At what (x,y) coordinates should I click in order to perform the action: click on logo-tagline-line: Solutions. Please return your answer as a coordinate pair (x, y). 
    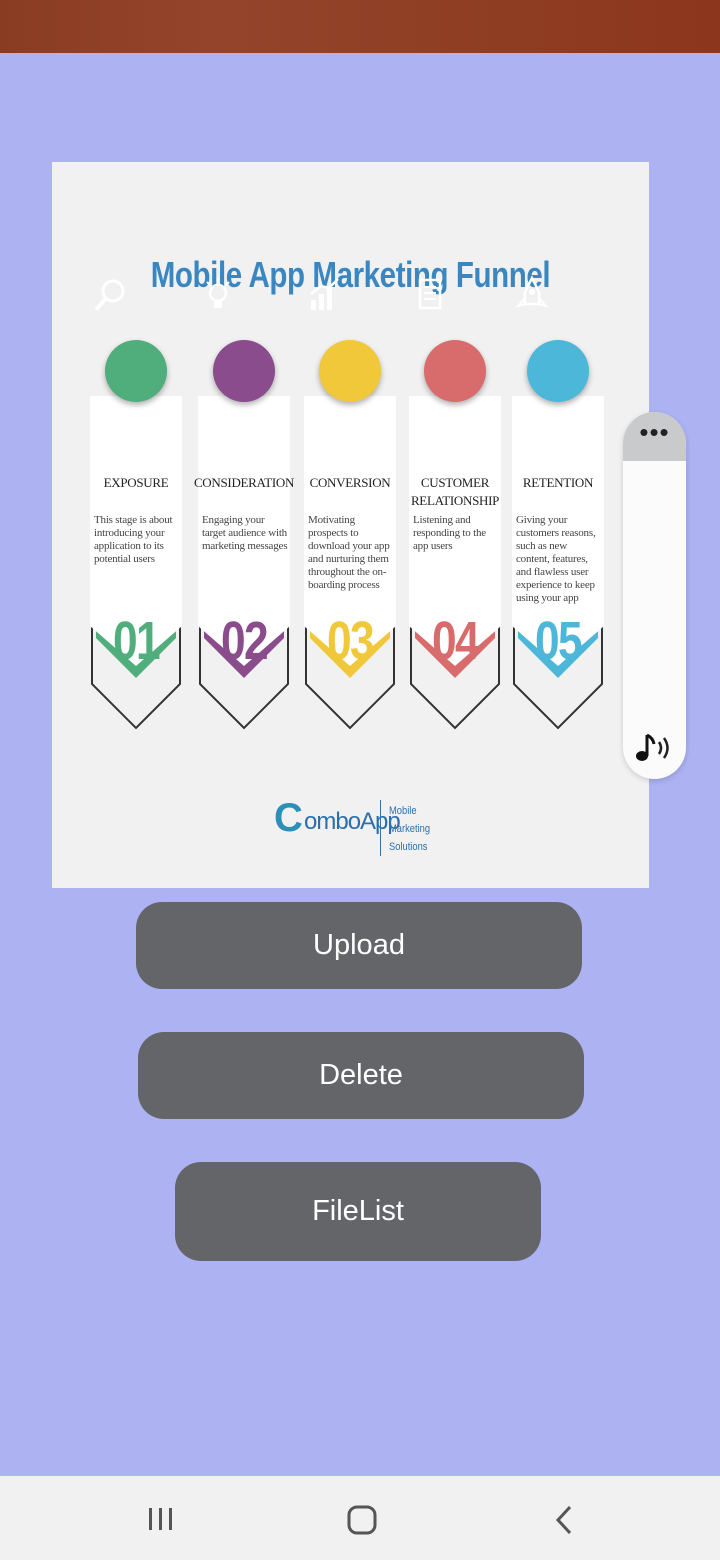
    Looking at the image, I should click on (408, 847).